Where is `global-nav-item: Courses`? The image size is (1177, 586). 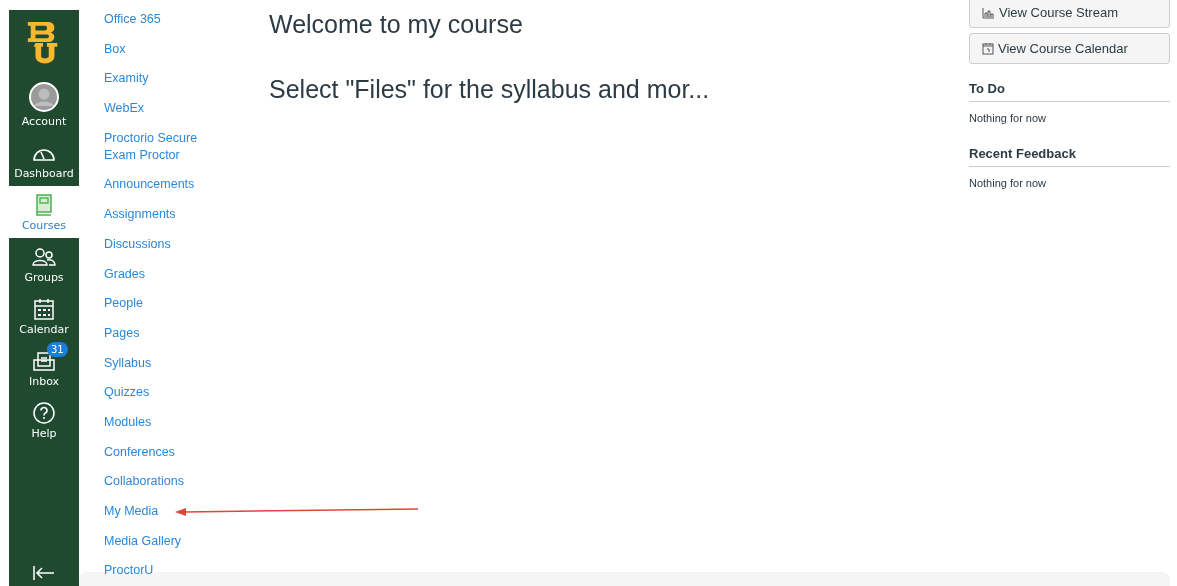 global-nav-item: Courses is located at coordinates (44, 212).